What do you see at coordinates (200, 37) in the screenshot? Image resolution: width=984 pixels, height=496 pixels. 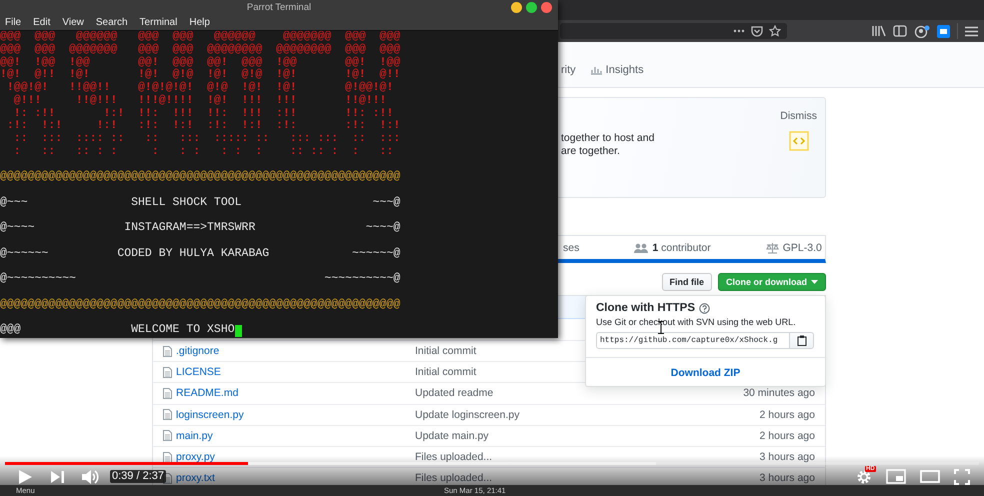 I see `ascii-art-line: @@@ @@@ @@@@@@ @@@ @@@ @@@@@@ @@@@@@@ @@@ @@@` at bounding box center [200, 37].